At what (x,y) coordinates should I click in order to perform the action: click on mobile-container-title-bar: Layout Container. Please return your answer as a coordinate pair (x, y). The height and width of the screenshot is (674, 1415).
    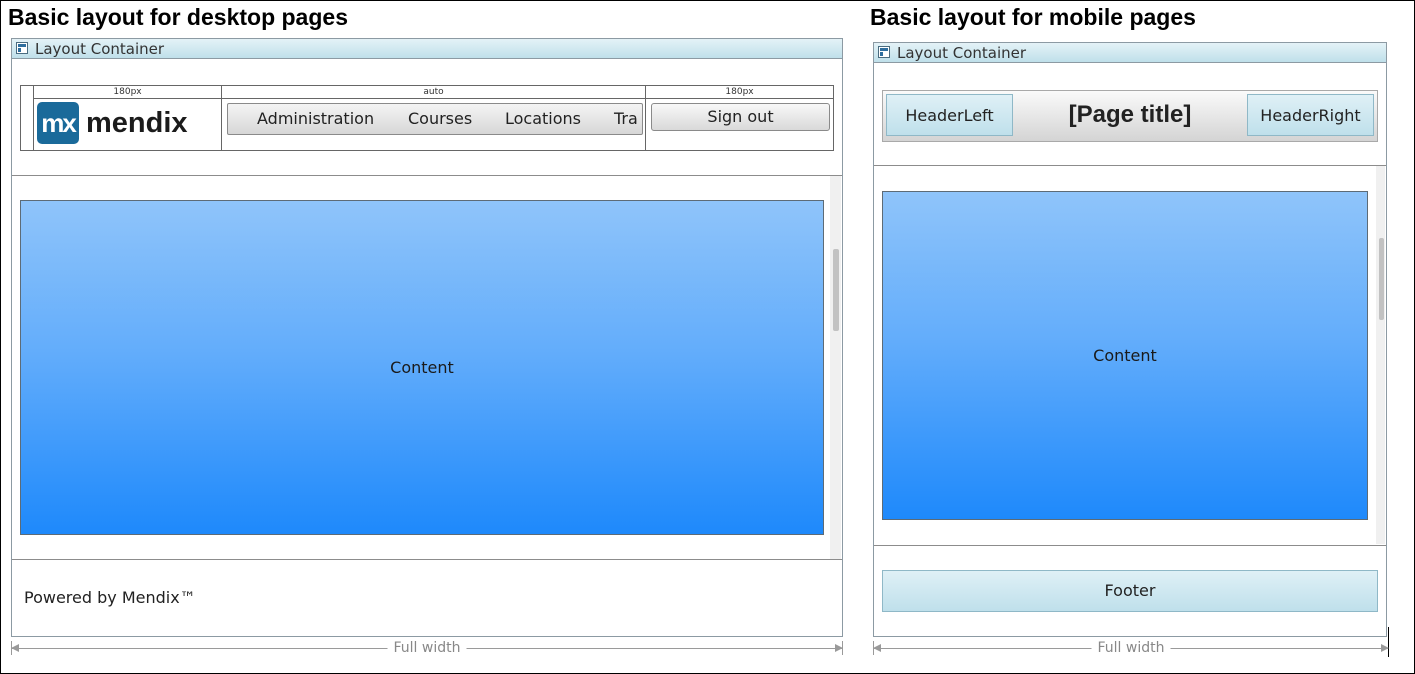
    Looking at the image, I should click on (1130, 53).